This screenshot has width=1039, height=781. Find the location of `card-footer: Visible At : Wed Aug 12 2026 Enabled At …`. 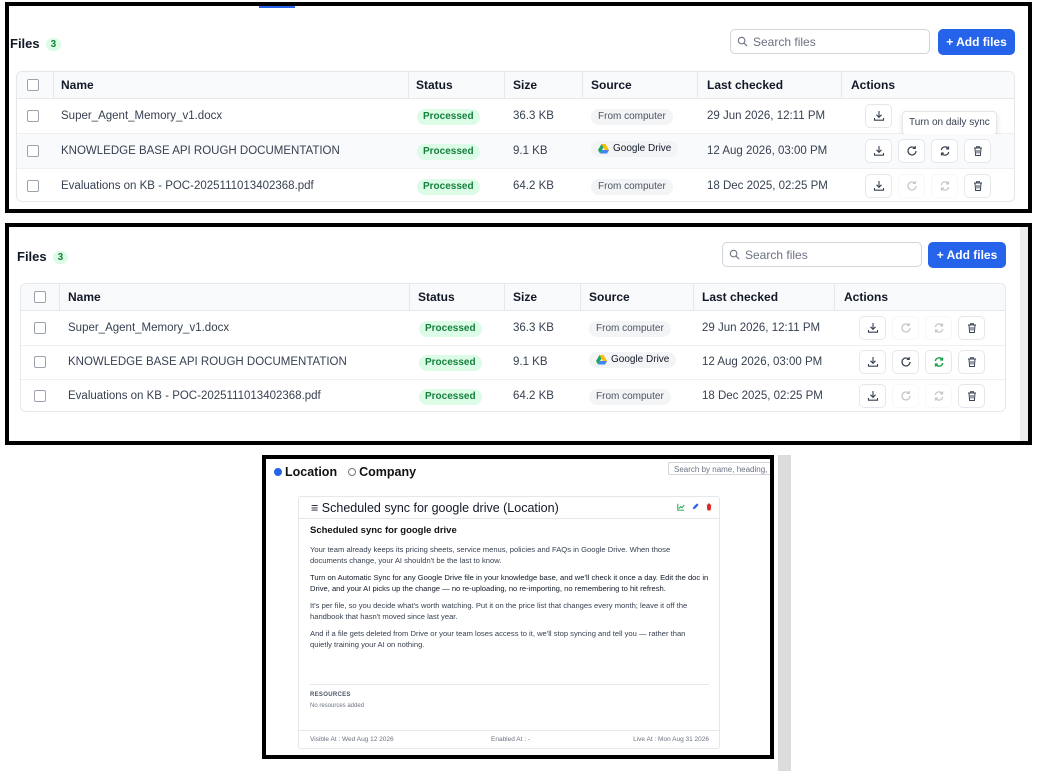

card-footer: Visible At : Wed Aug 12 2026 Enabled At … is located at coordinates (509, 739).